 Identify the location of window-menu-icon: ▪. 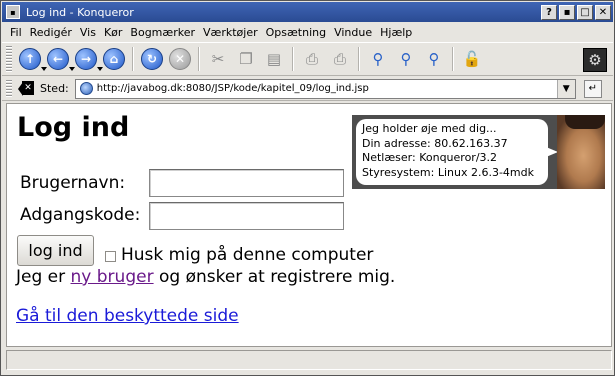
(13, 12).